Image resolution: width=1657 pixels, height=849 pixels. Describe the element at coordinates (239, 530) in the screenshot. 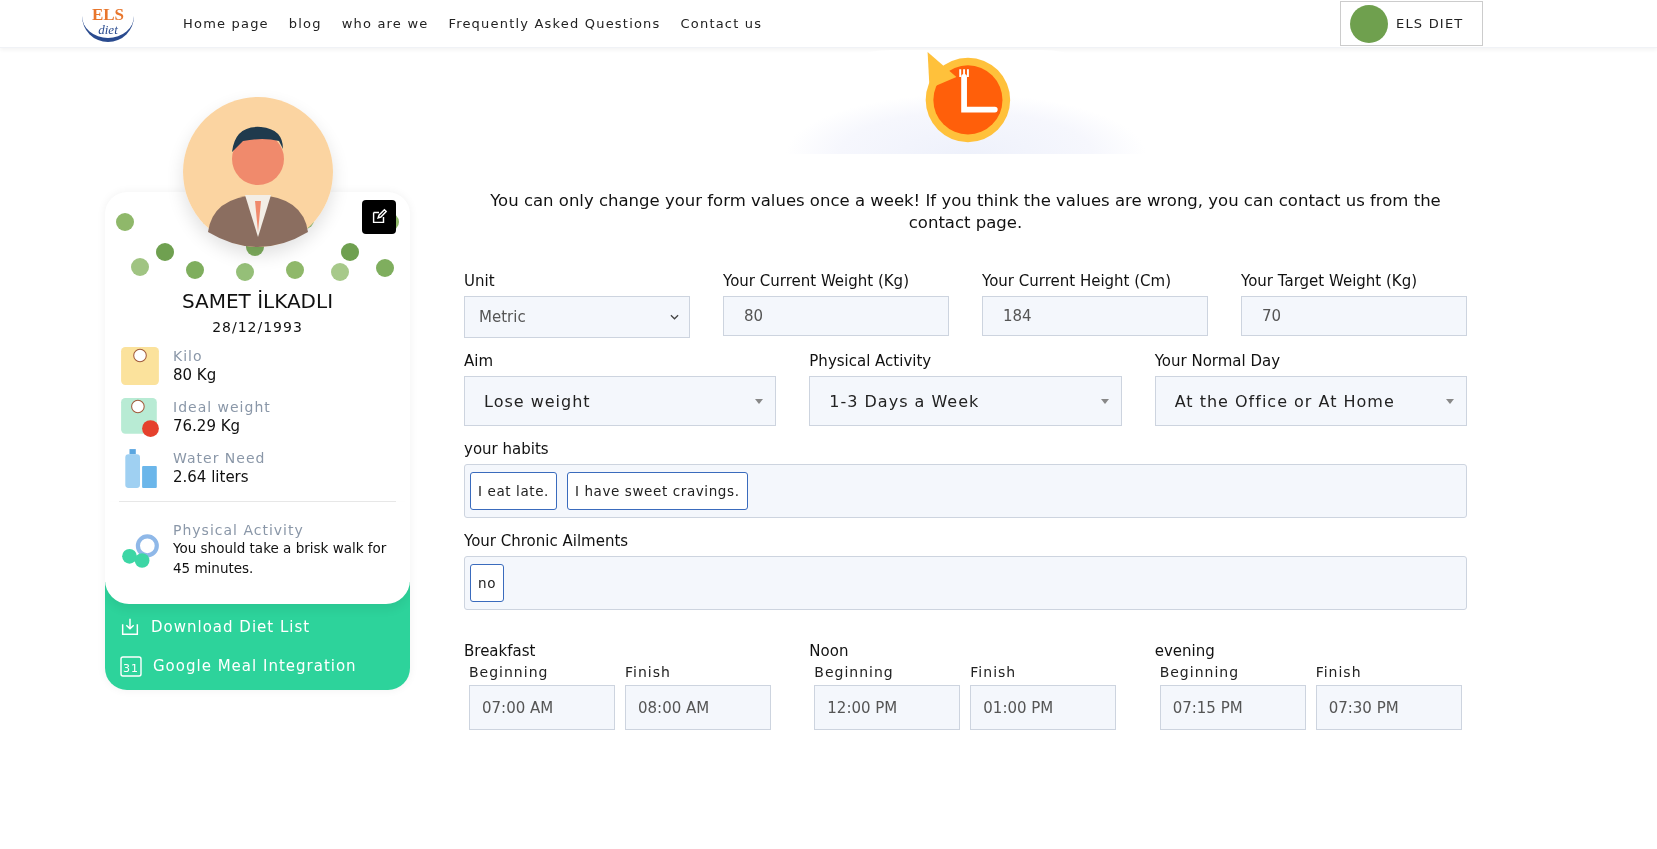

I see `stat-label: Physical Activity` at that location.